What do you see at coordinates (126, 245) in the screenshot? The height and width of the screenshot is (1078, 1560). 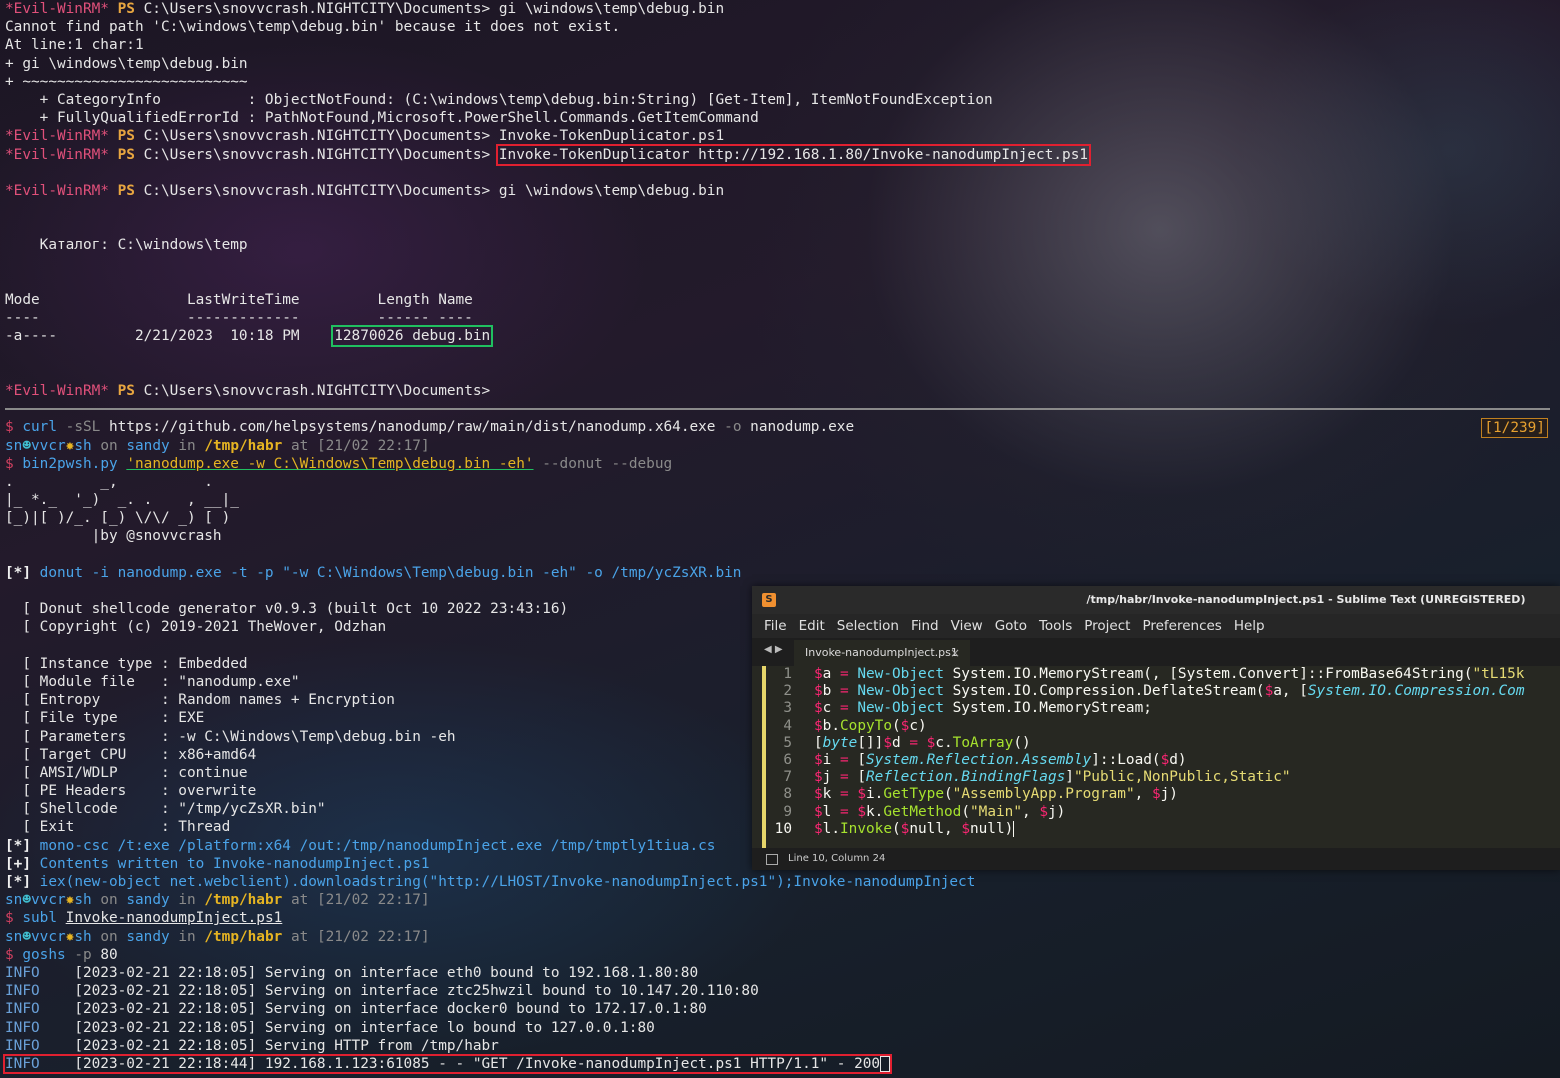 I see `dir-label: Каталог: C:\windows\temp` at bounding box center [126, 245].